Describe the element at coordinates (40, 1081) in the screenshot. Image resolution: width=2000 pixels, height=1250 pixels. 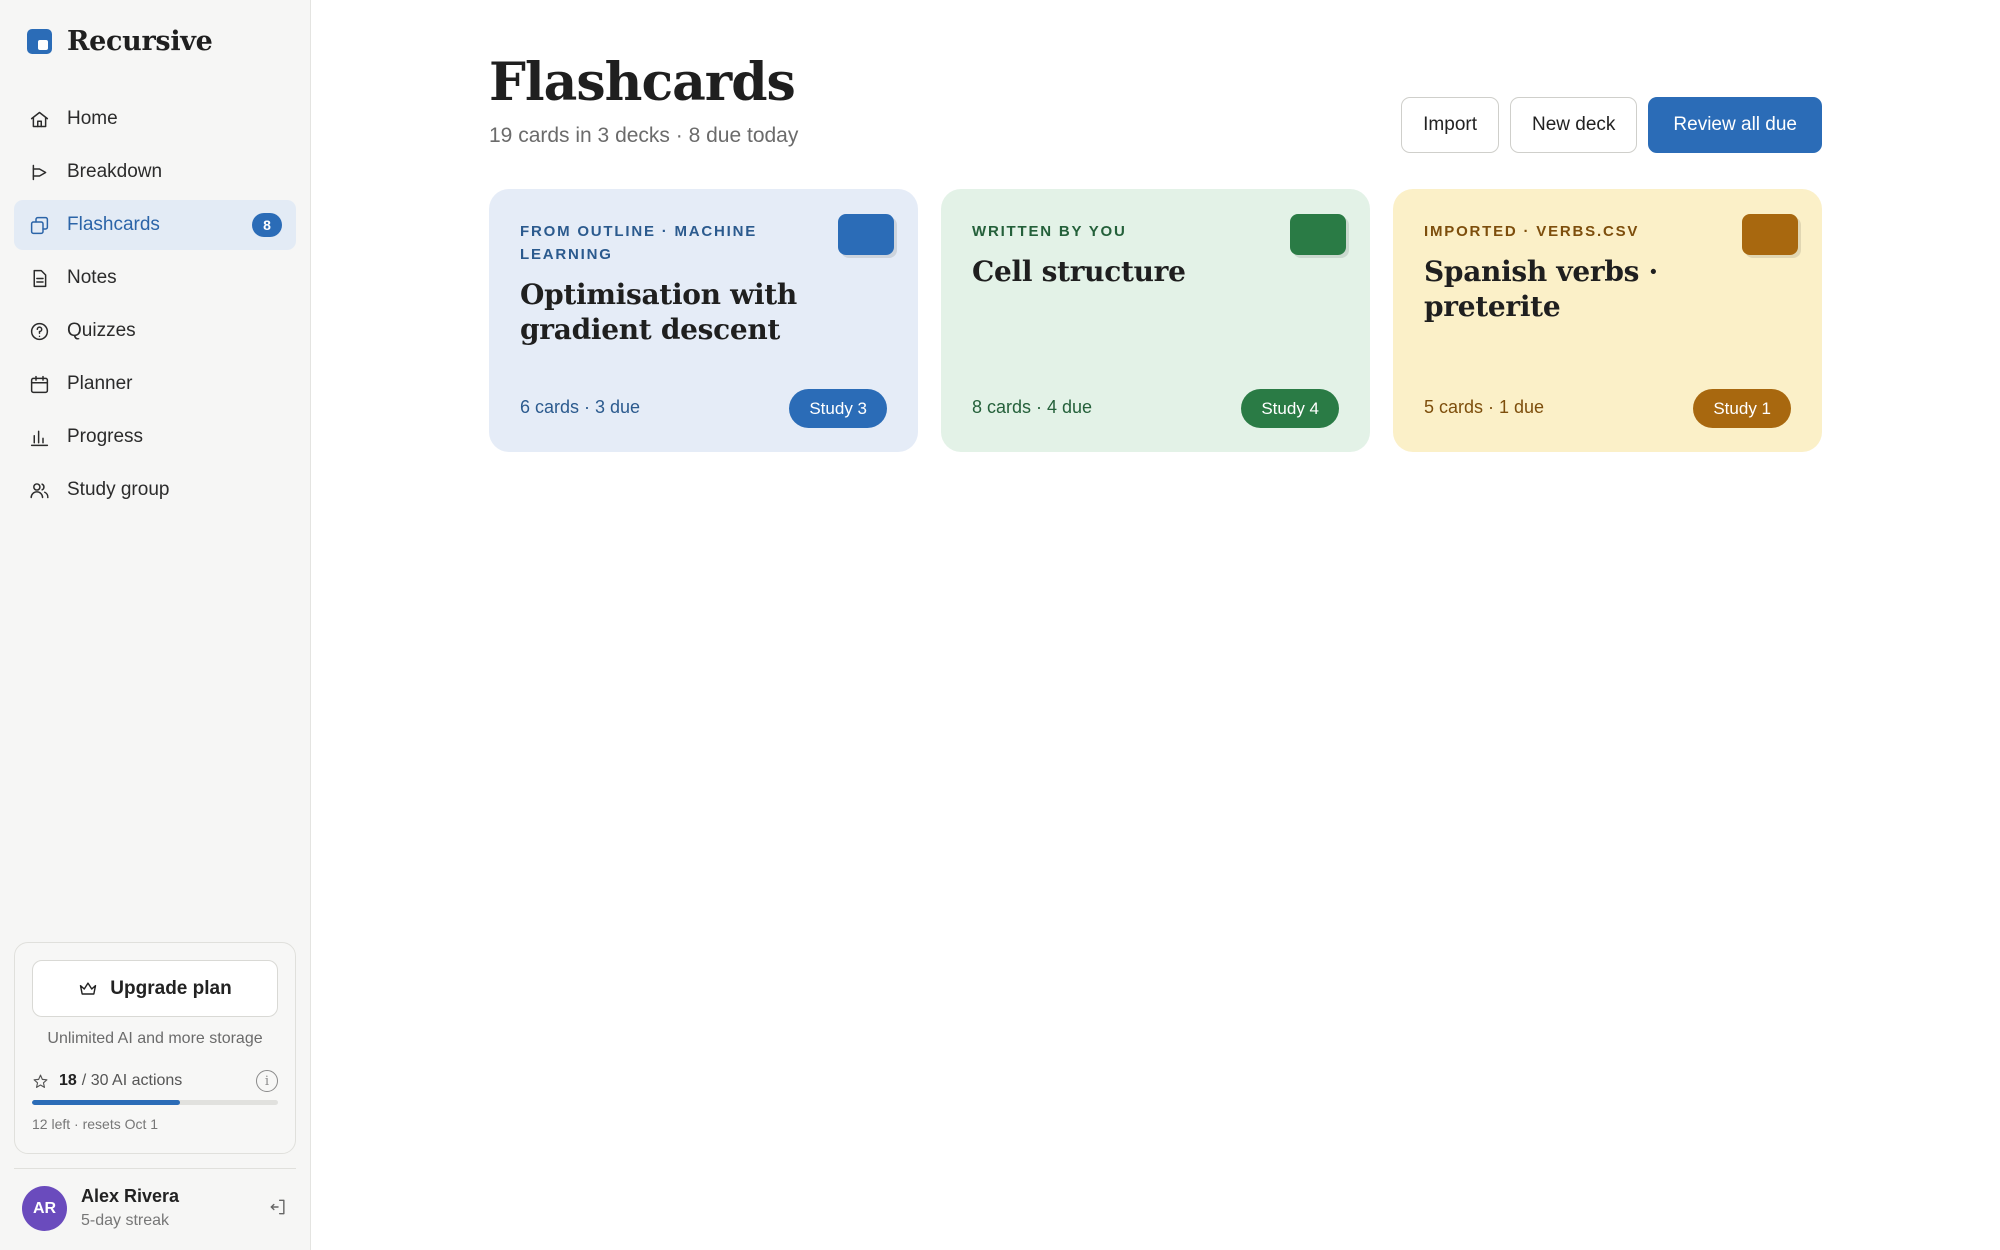
I see `star-icon` at that location.